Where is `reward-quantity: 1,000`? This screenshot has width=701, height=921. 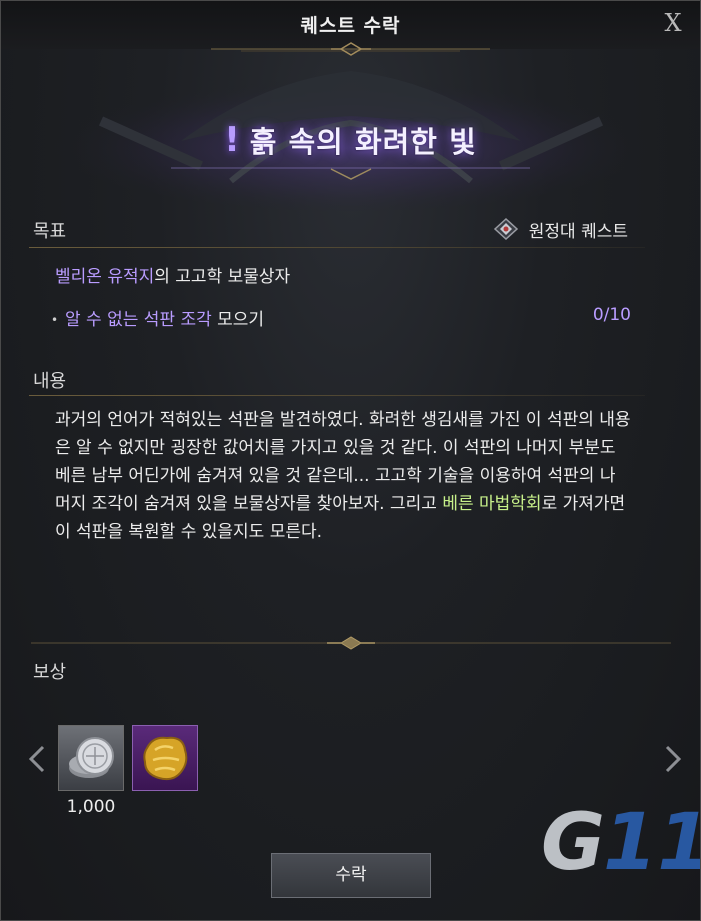
reward-quantity: 1,000 is located at coordinates (91, 807).